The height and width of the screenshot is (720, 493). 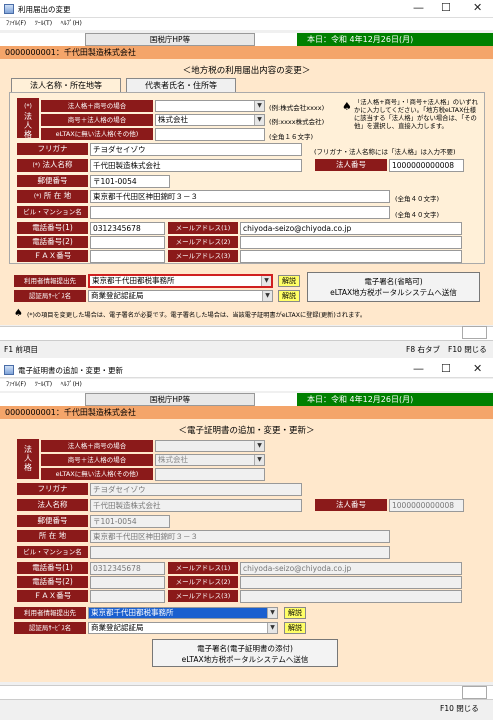 What do you see at coordinates (52, 582) in the screenshot?
I see `tel2-label: 電話番号(2)` at bounding box center [52, 582].